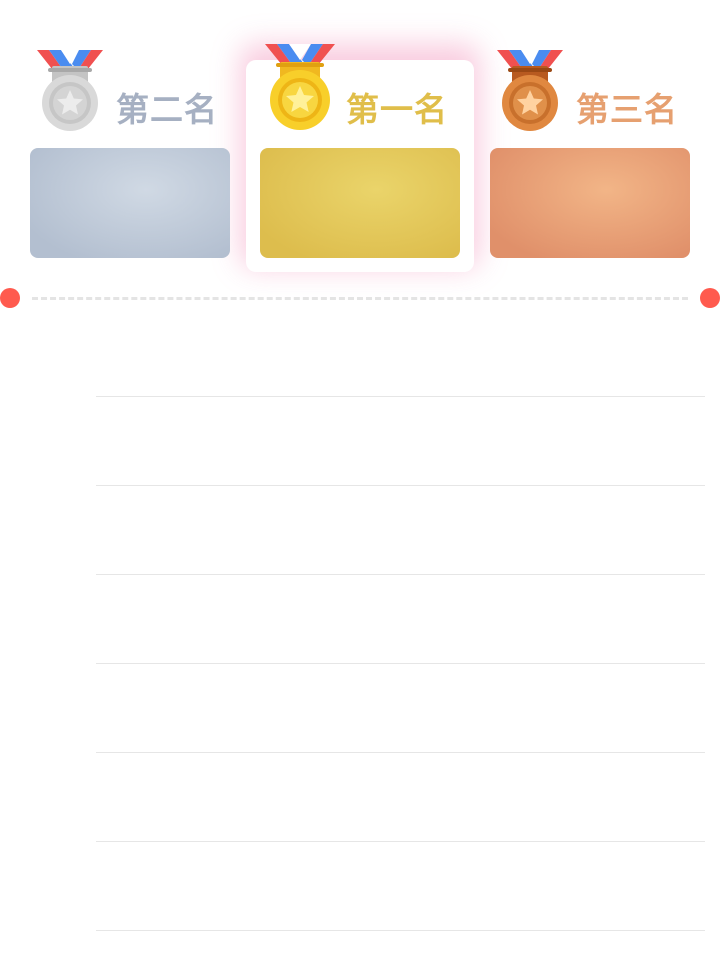 This screenshot has height=956, width=720. What do you see at coordinates (130, 203) in the screenshot?
I see `rank-box-second` at bounding box center [130, 203].